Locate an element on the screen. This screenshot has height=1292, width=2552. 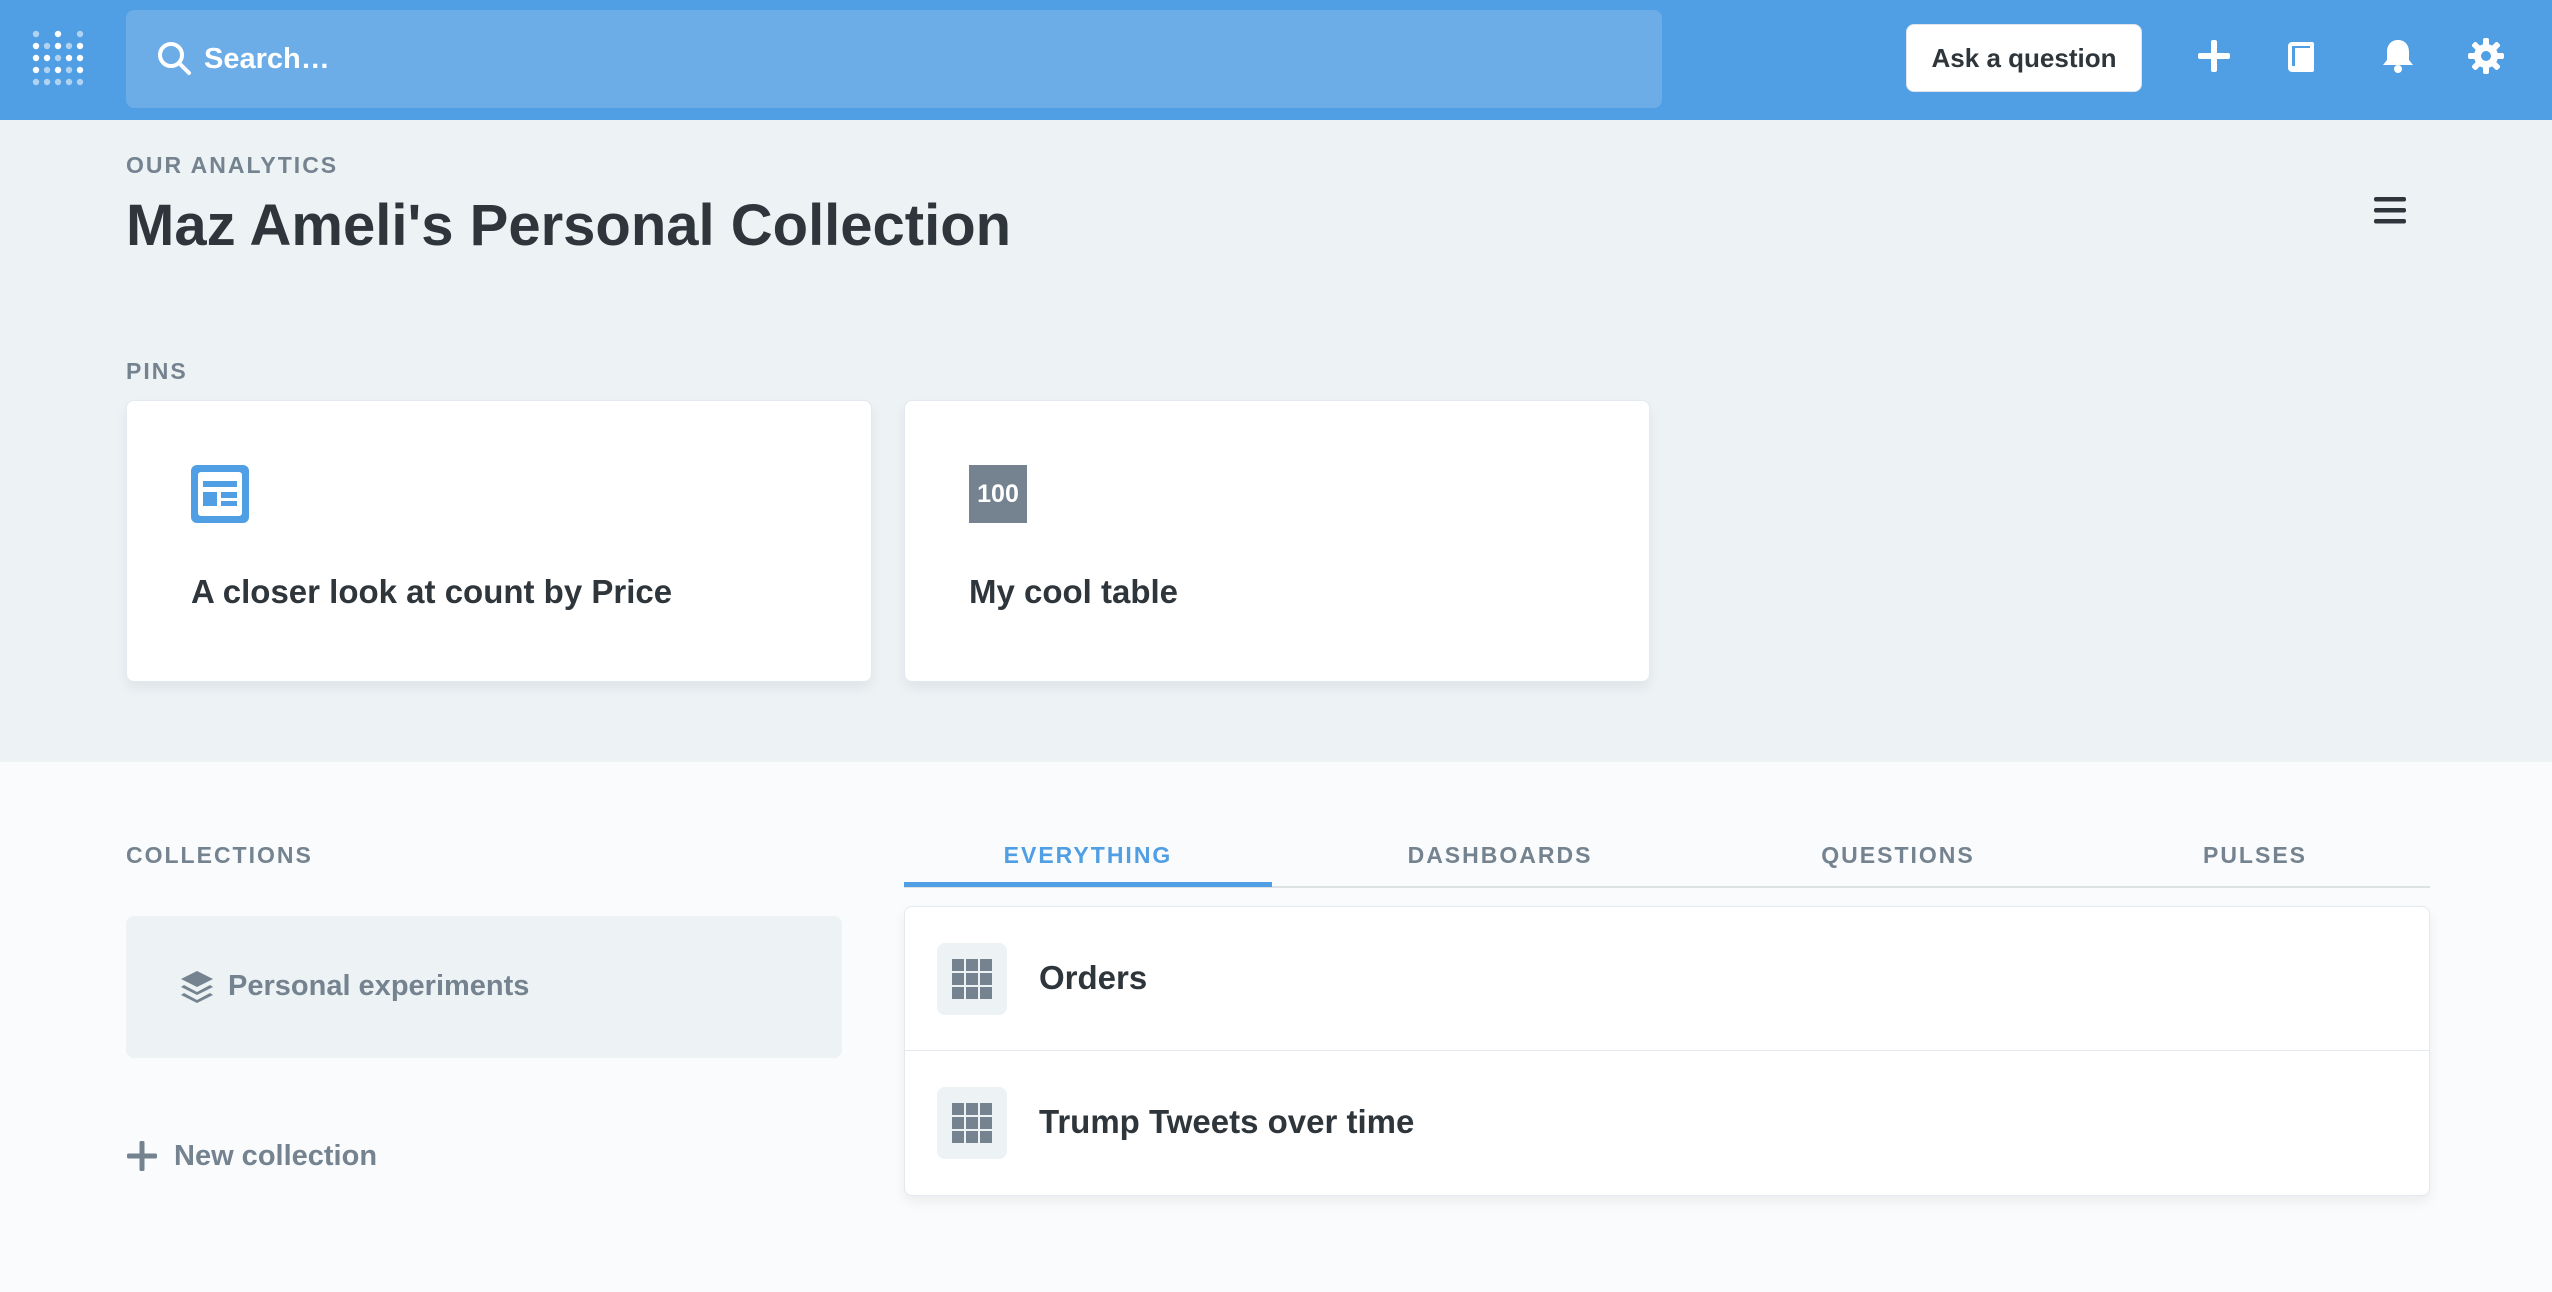
collection-stack-icon is located at coordinates (197, 987).